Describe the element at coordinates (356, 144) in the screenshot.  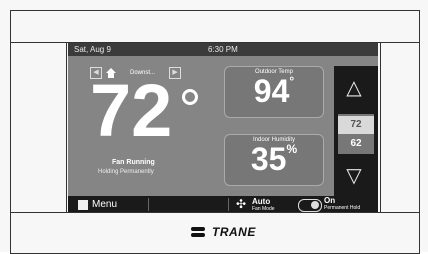
I see `heat-setpoint: 62` at that location.